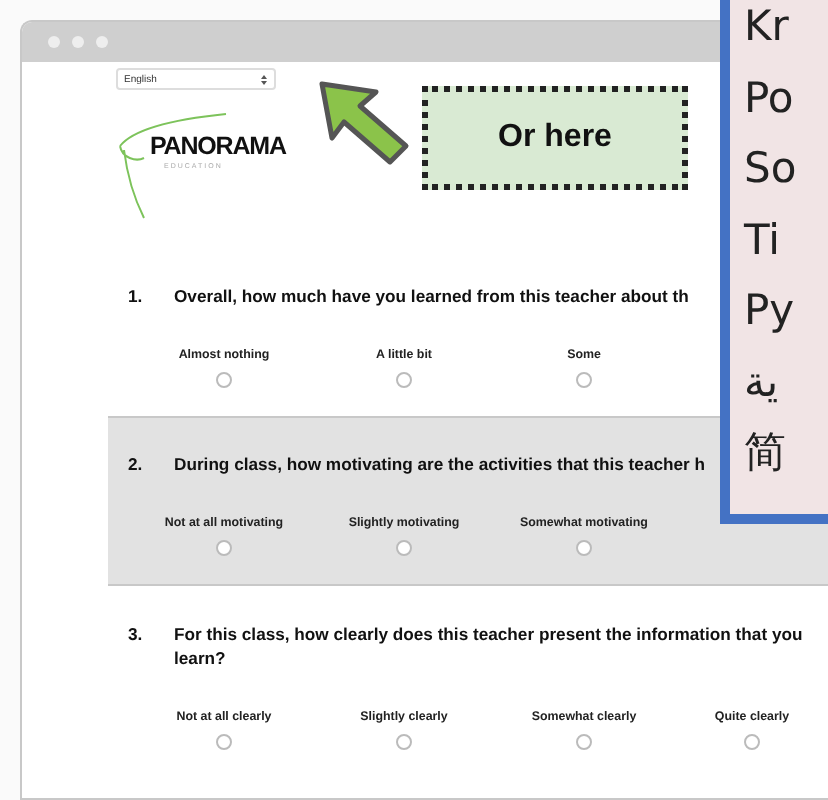  I want to click on language-option: Ру, so click(786, 310).